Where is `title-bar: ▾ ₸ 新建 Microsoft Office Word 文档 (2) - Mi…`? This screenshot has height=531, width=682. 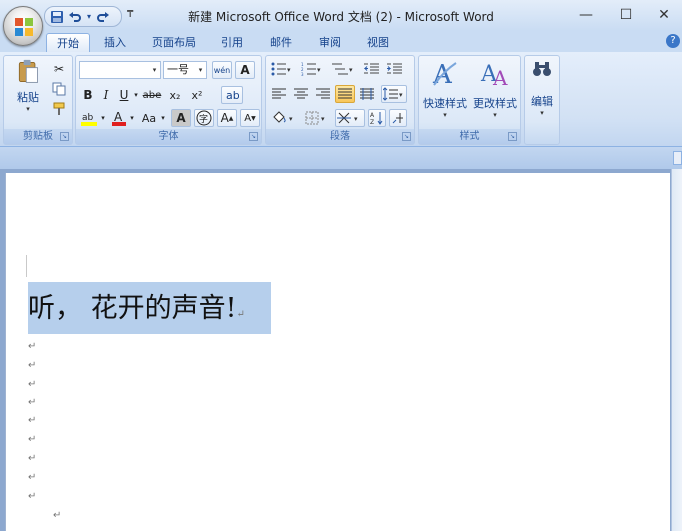 title-bar: ▾ ₸ 新建 Microsoft Office Word 文档 (2) - Mi… is located at coordinates (341, 15).